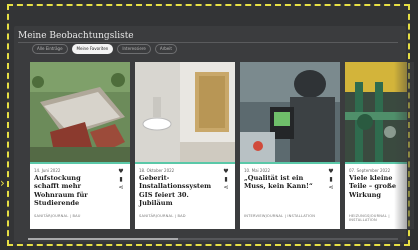 This screenshot has width=418, height=250. I want to click on filter-chip-all: Alle Einträge, so click(50, 49).